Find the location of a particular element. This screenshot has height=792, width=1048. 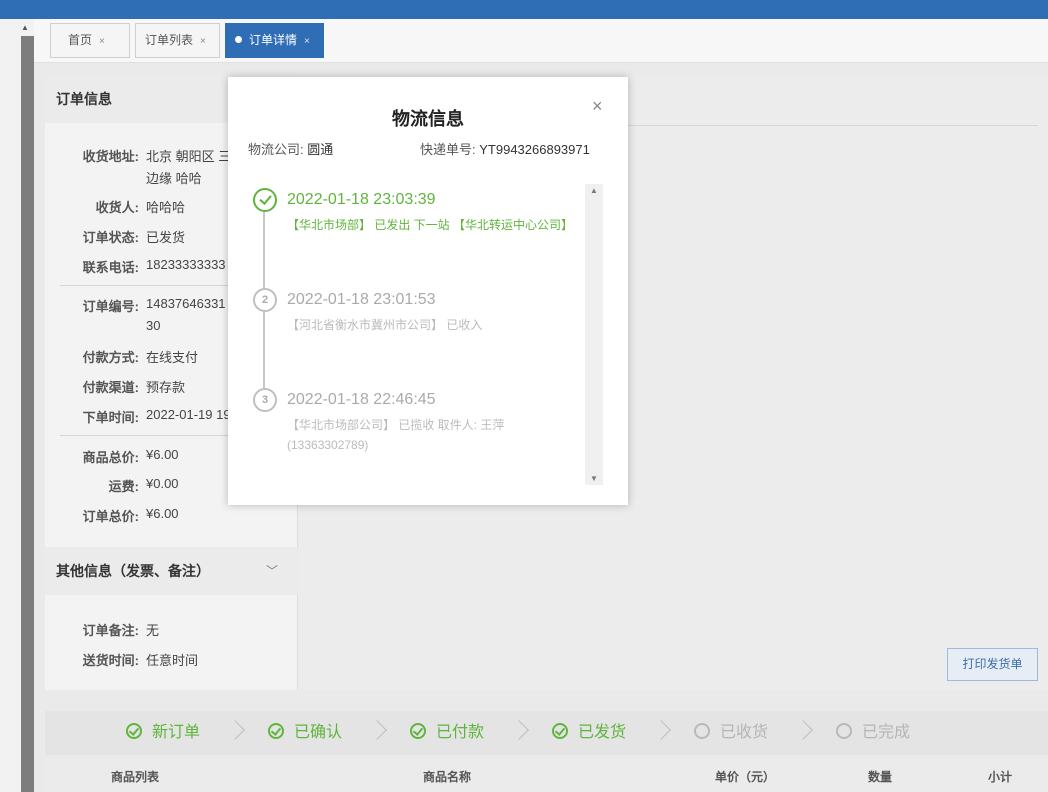

company-label: 物流公司: is located at coordinates (276, 149).